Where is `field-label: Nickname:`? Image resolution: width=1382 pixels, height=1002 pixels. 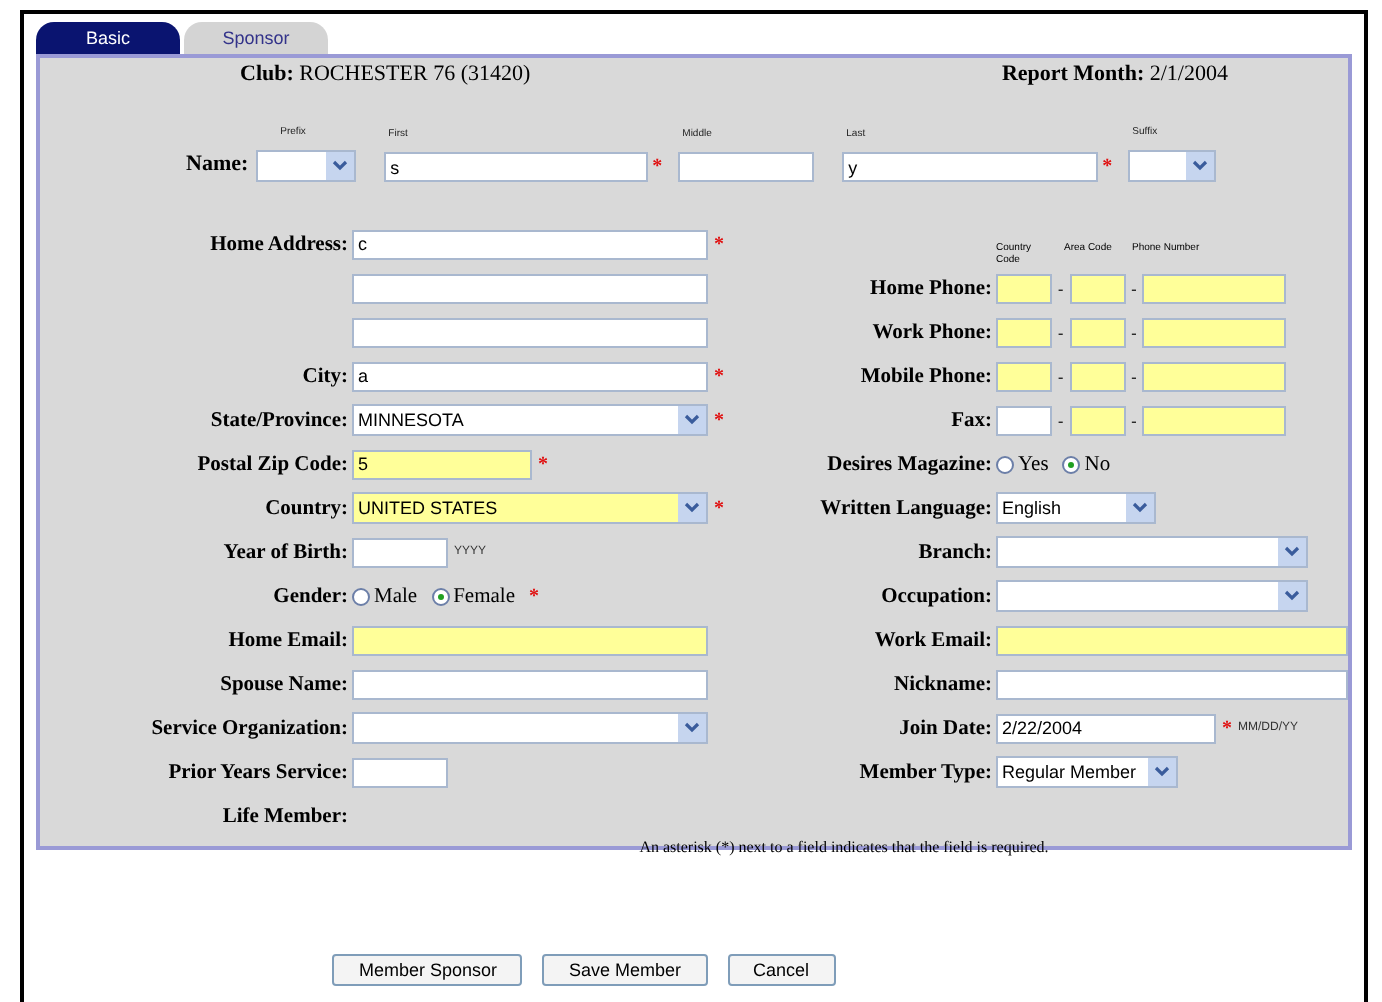
field-label: Nickname: is located at coordinates (943, 684).